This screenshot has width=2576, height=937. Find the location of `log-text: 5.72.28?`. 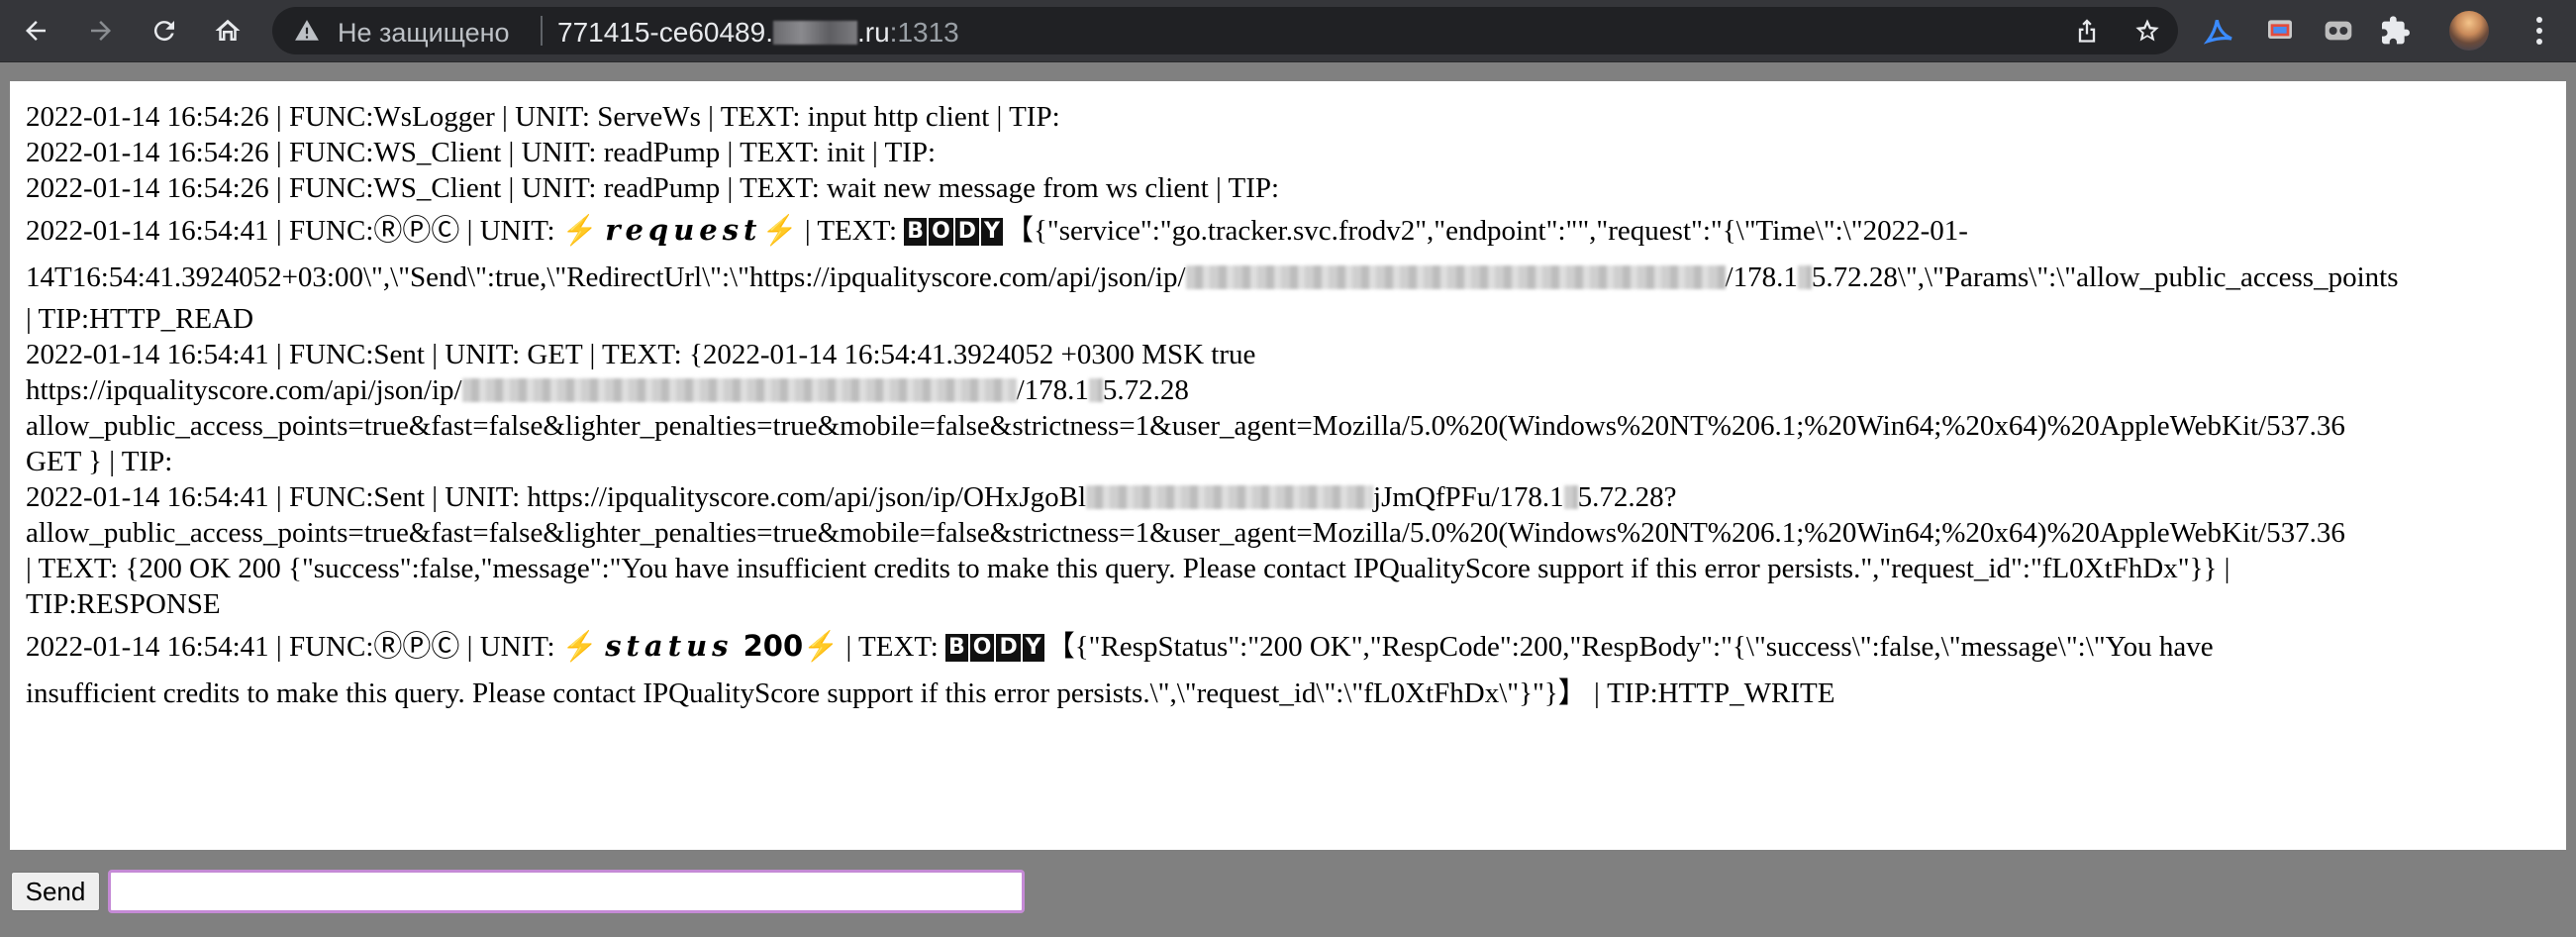

log-text: 5.72.28? is located at coordinates (1627, 497).